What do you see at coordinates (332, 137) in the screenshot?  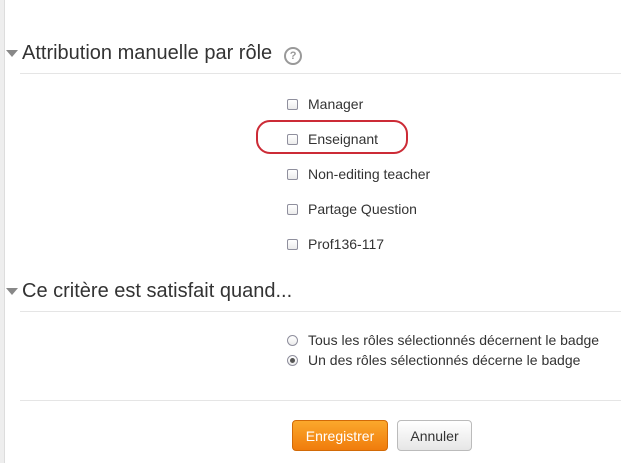 I see `highlight-annotation-ring` at bounding box center [332, 137].